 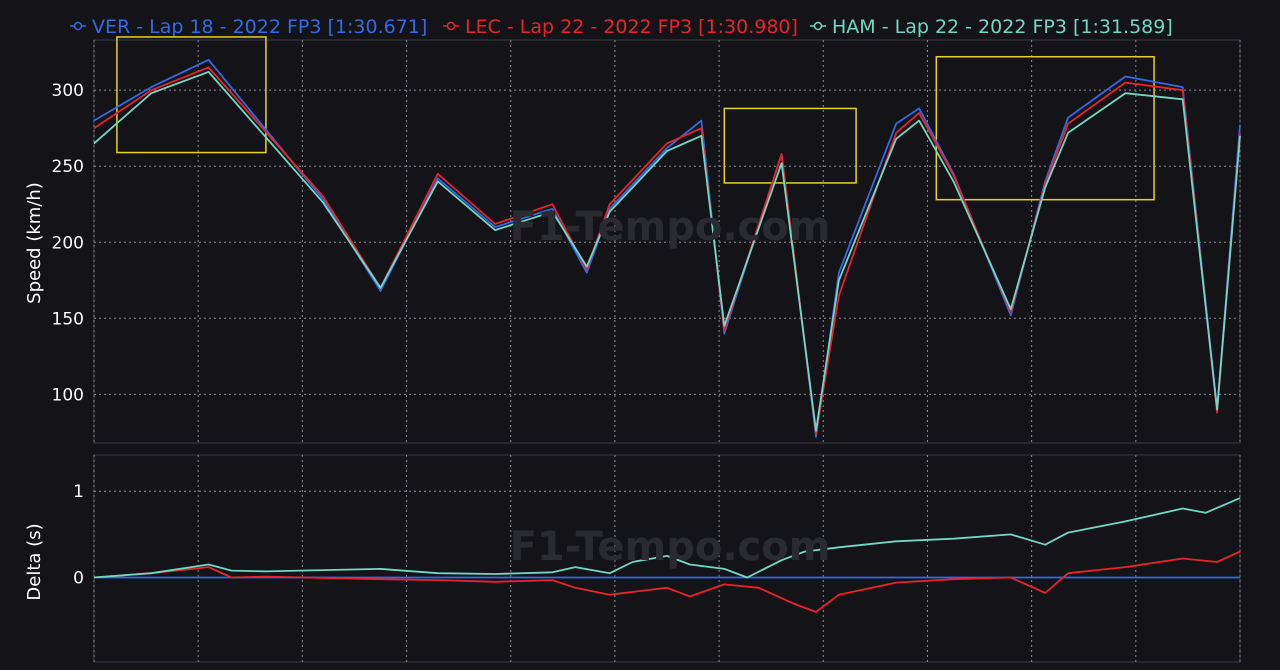 I want to click on speed-tick-label: 300, so click(x=68, y=91).